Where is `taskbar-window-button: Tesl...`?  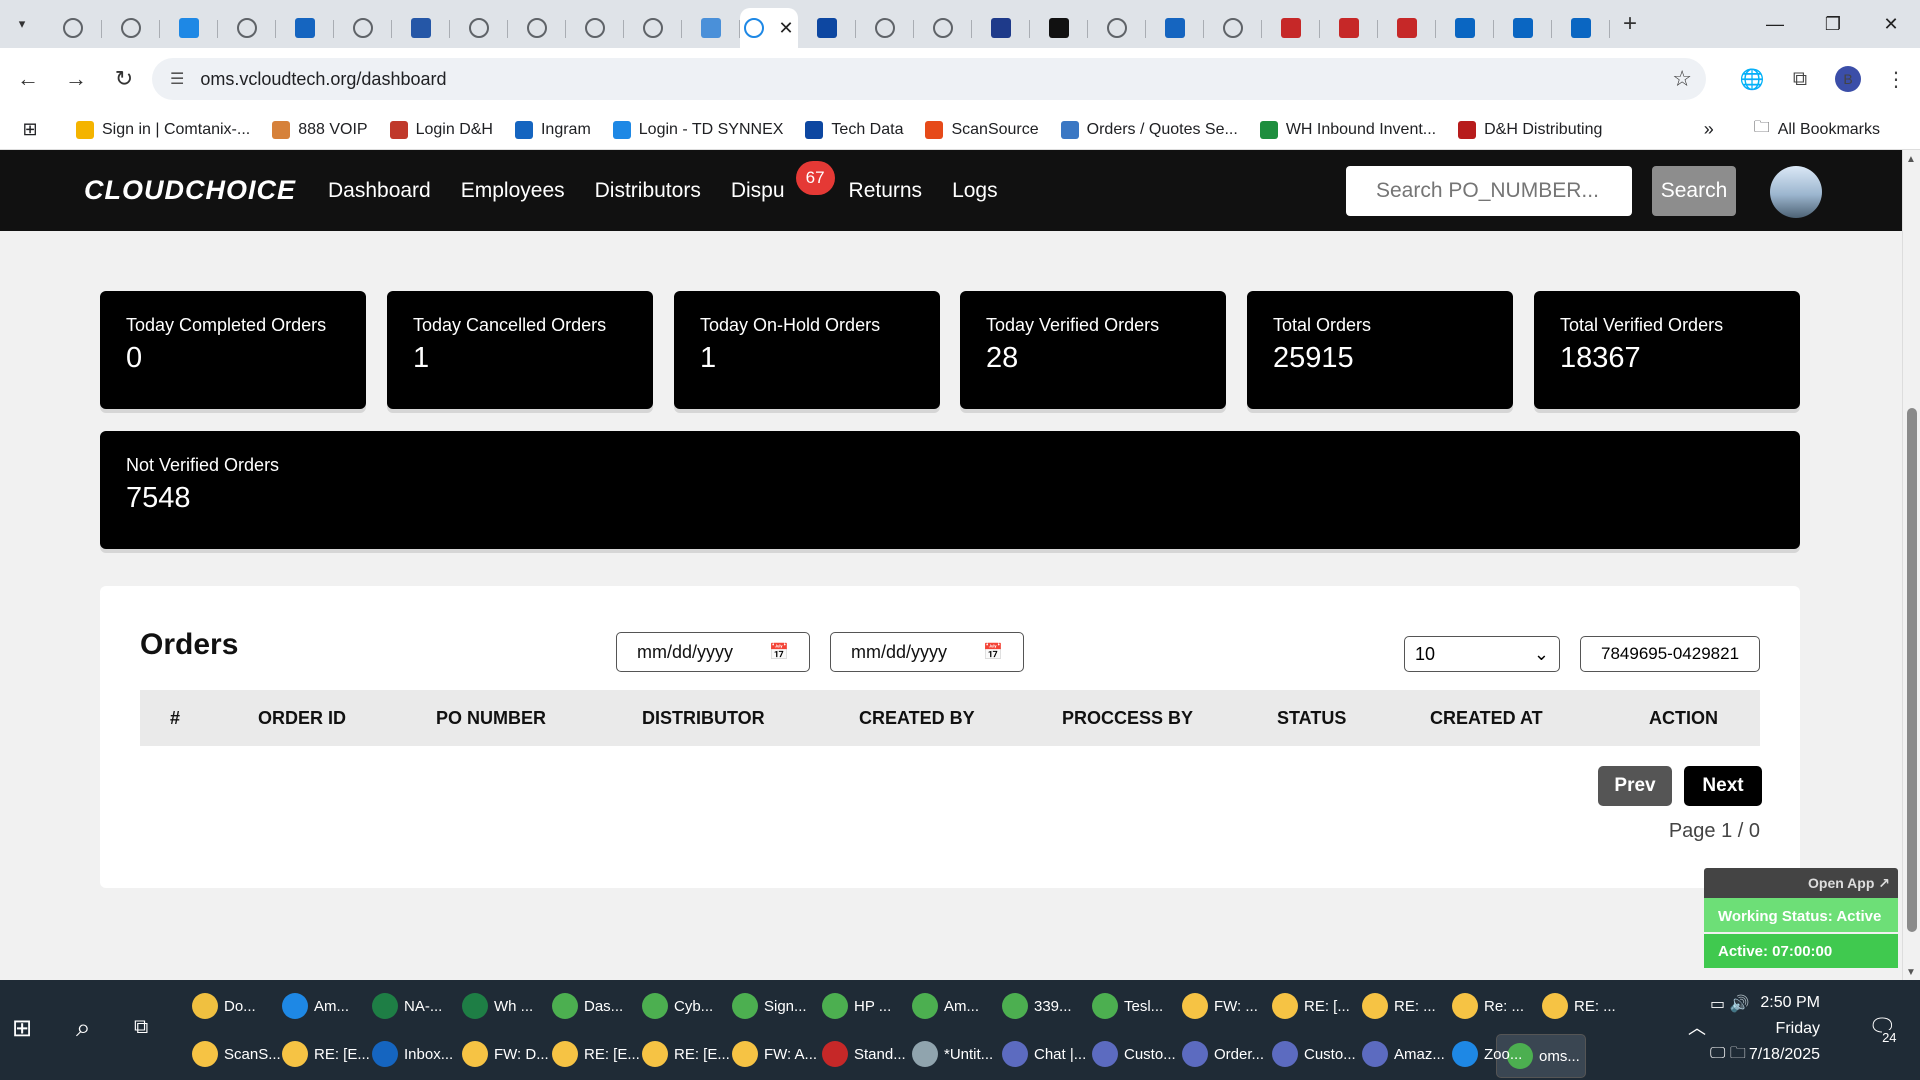 taskbar-window-button: Tesl... is located at coordinates (1137, 1006).